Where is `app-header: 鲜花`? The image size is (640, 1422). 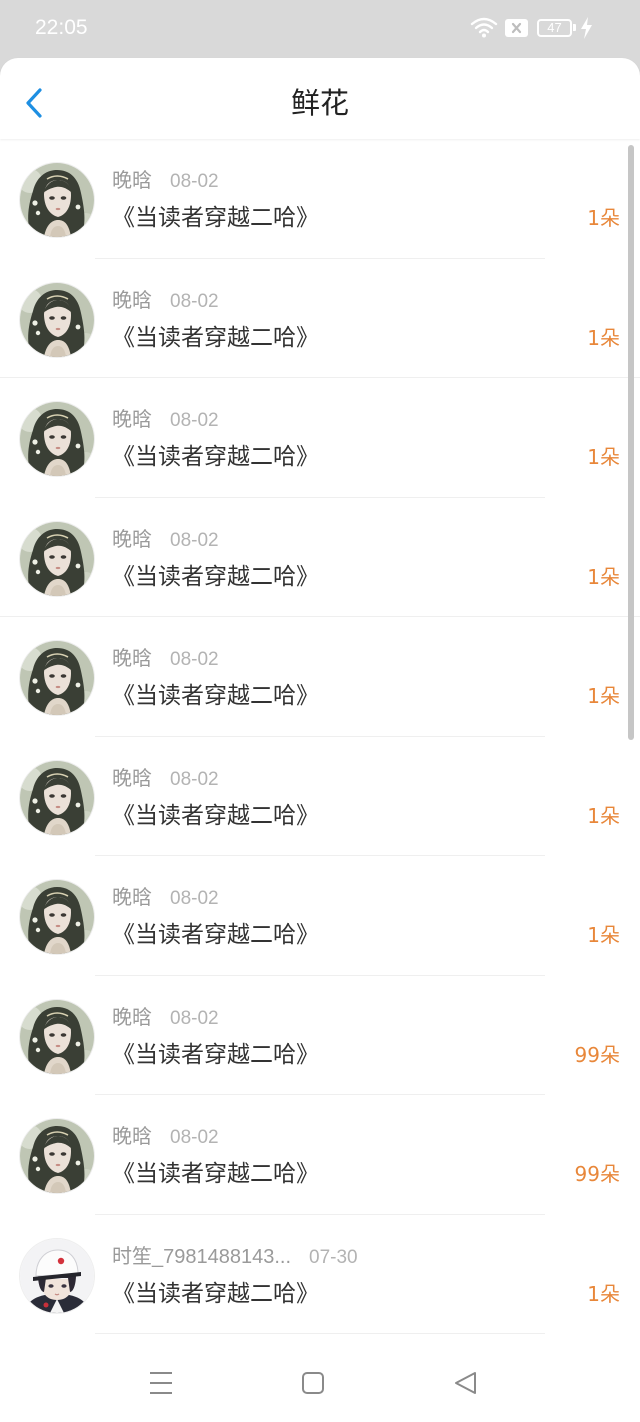 app-header: 鲜花 is located at coordinates (320, 98).